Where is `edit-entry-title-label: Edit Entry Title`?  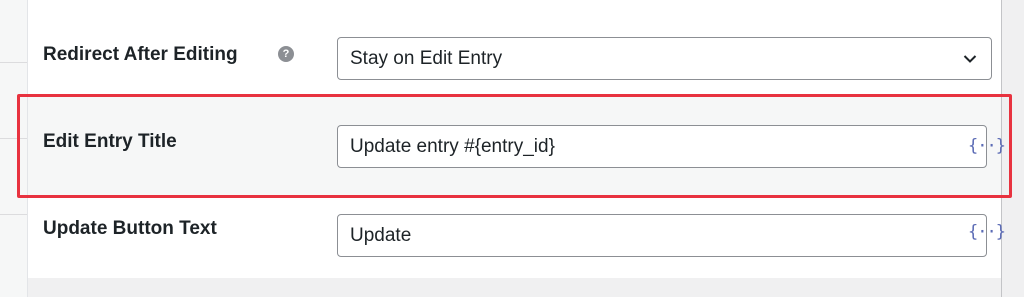
edit-entry-title-label: Edit Entry Title is located at coordinates (110, 141).